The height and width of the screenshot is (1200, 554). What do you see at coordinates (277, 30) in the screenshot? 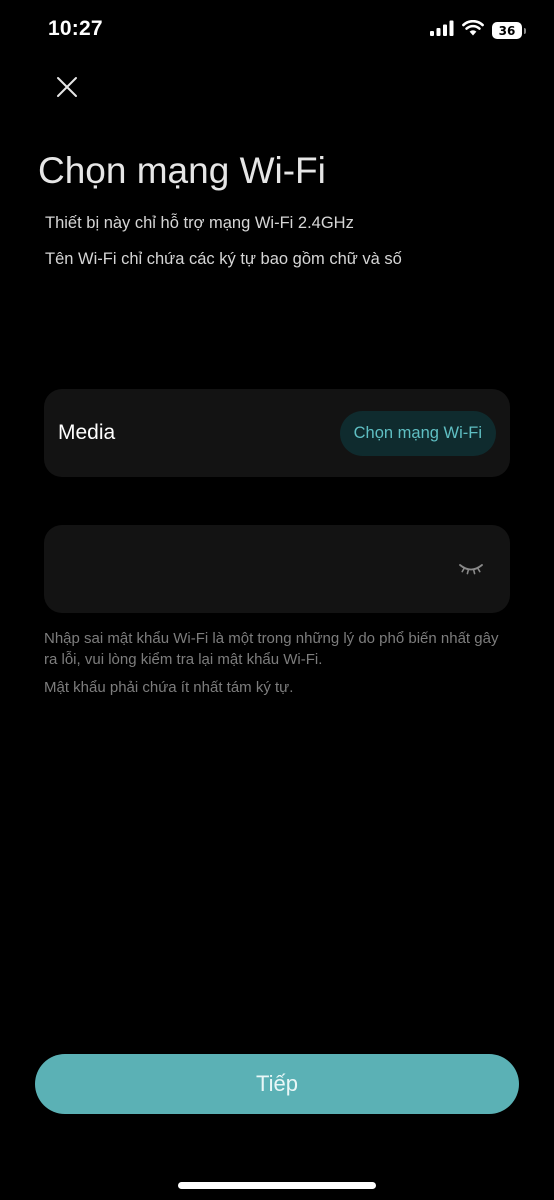
I see `status-bar: 10:27 36` at bounding box center [277, 30].